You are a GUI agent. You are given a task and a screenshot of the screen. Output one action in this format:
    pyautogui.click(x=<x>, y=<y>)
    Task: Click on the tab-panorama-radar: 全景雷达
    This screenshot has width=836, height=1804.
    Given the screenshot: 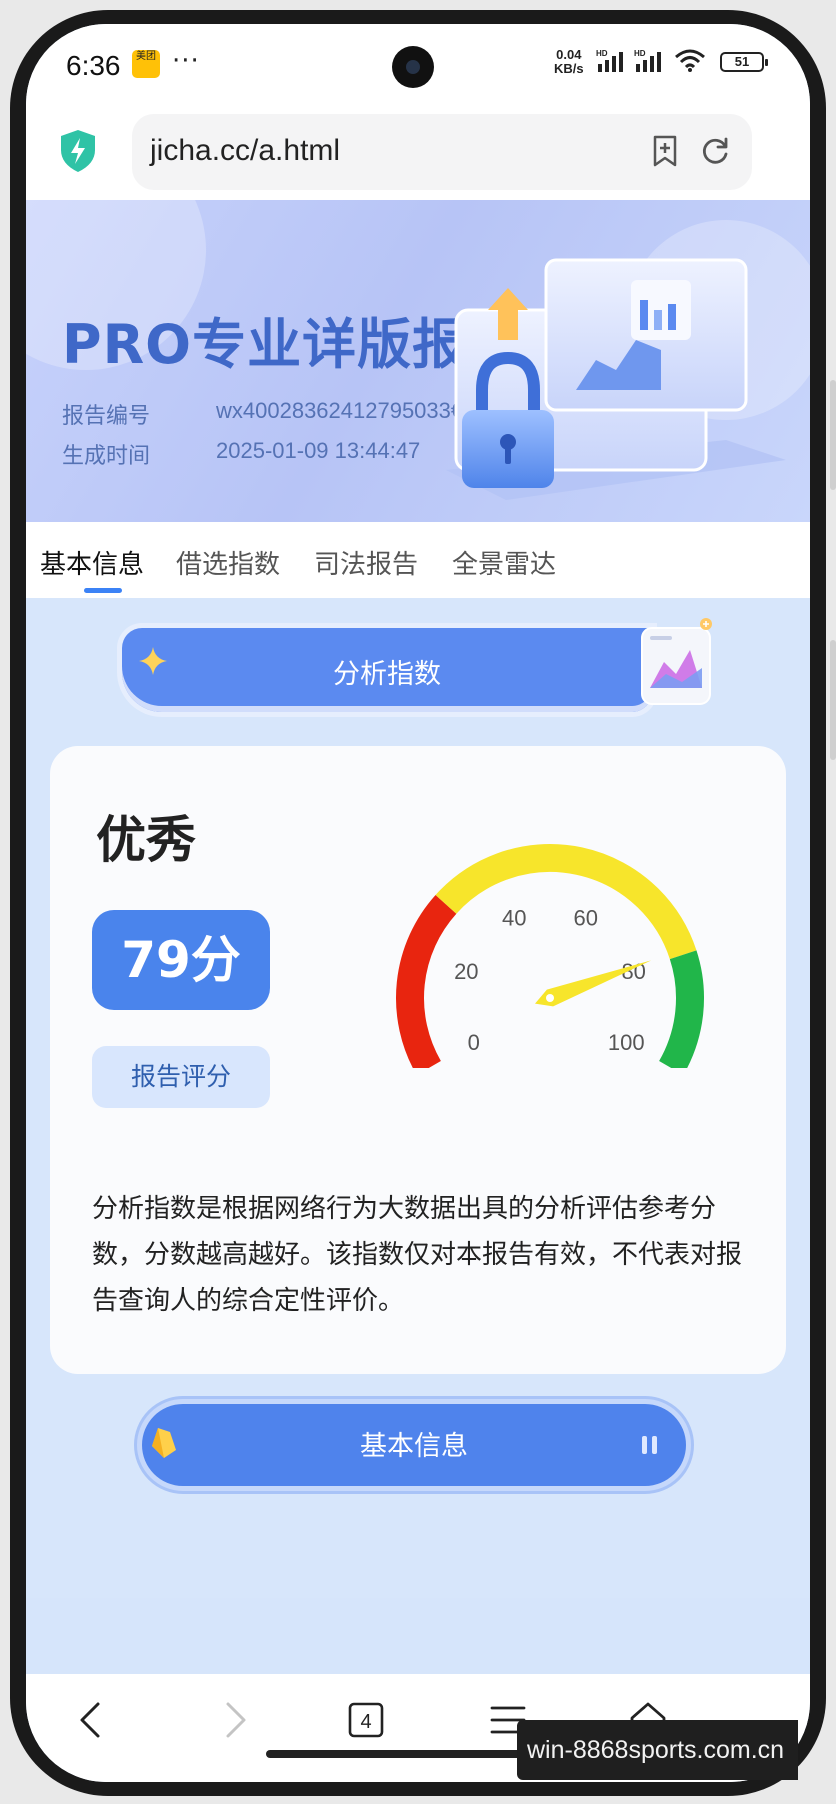 What is the action you would take?
    pyautogui.click(x=504, y=562)
    